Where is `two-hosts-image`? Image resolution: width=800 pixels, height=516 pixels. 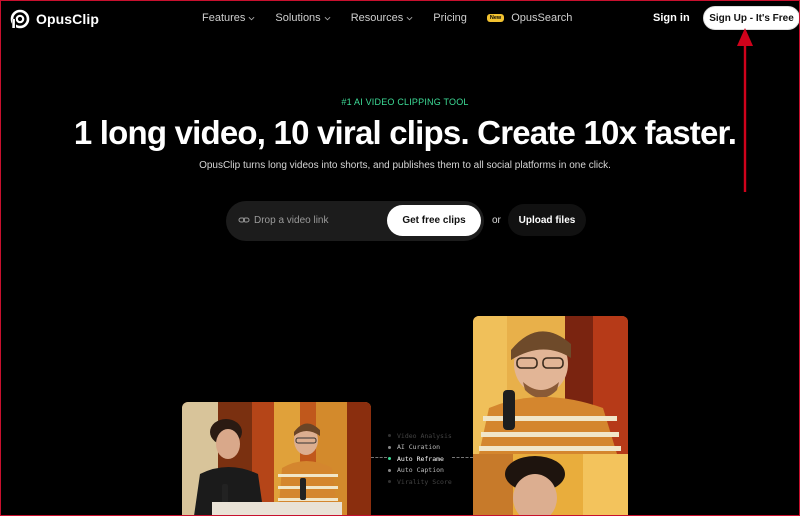
two-hosts-image is located at coordinates (276, 459).